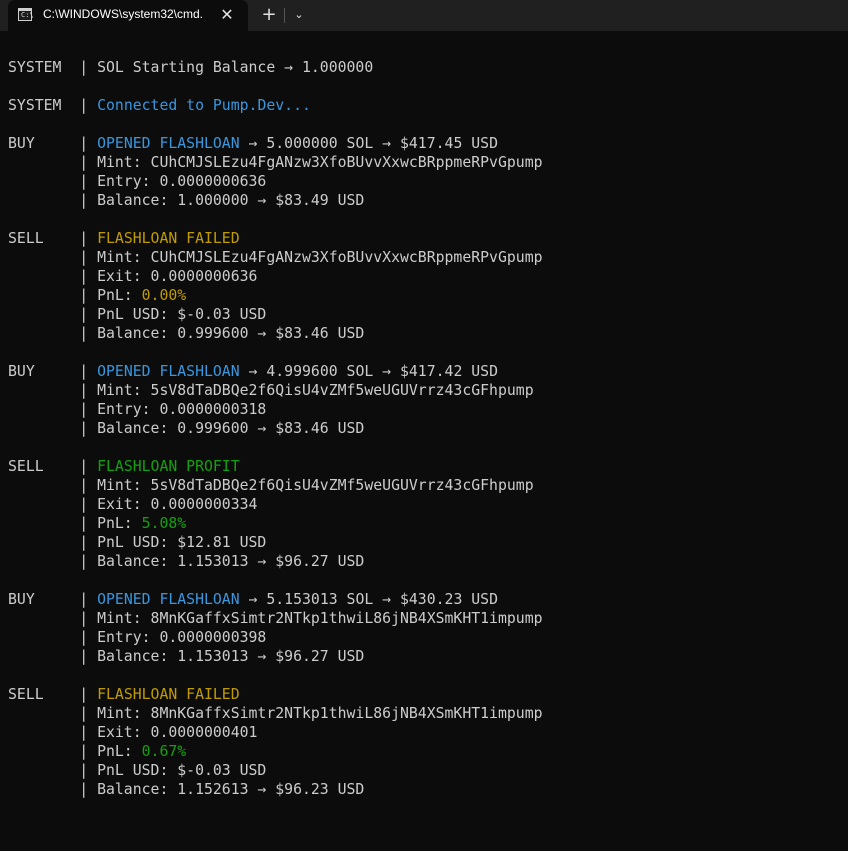 The image size is (848, 851). Describe the element at coordinates (133, 732) in the screenshot. I see `console-text: | Exit: 0.0000000401` at that location.